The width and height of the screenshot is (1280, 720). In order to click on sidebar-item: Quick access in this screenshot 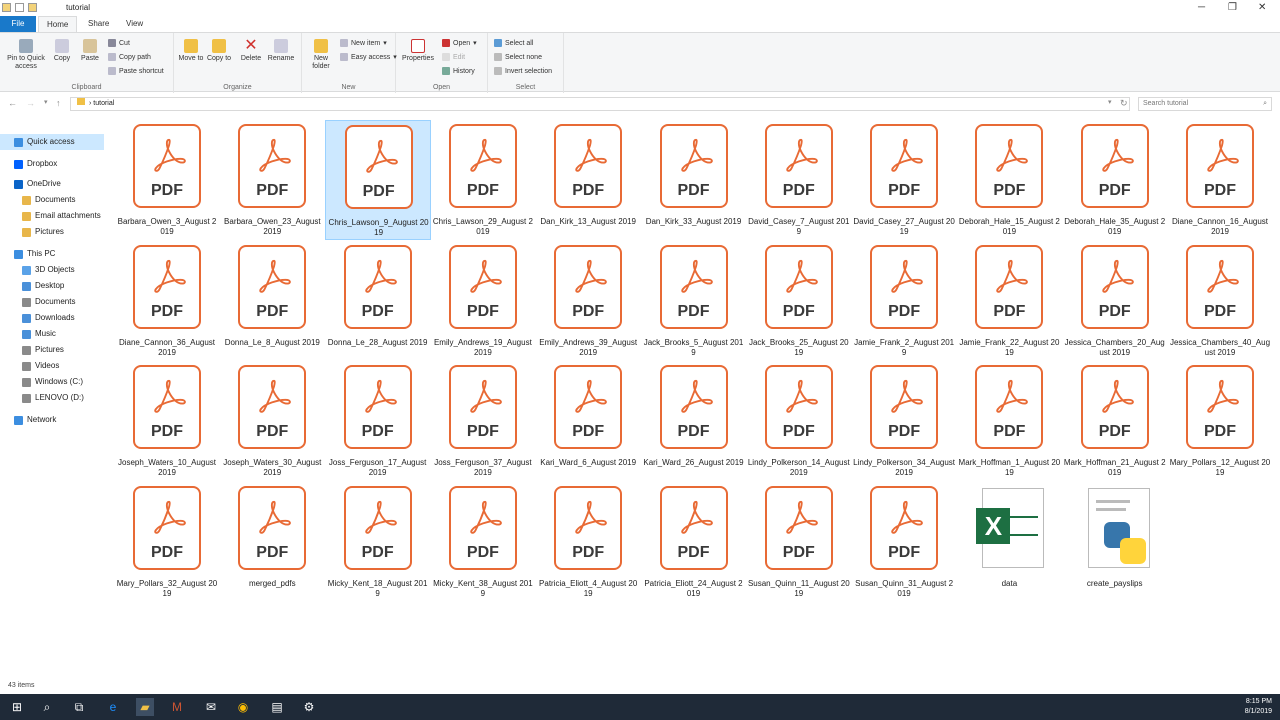, I will do `click(52, 142)`.